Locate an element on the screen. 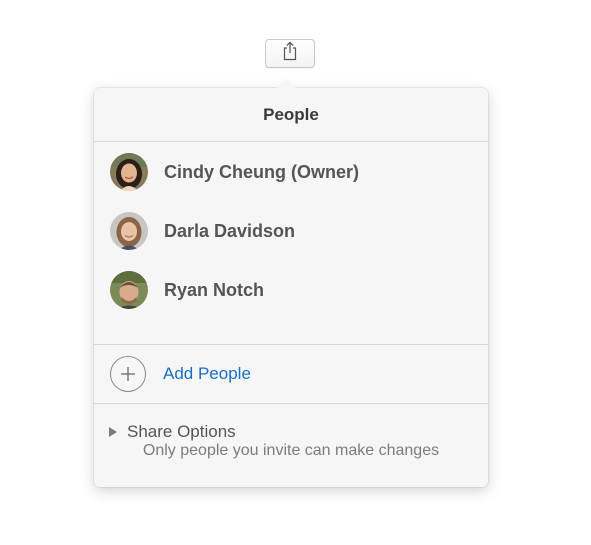 The image size is (591, 545). person-row-cindy: Cindy Cheung (Owner) is located at coordinates (234, 172).